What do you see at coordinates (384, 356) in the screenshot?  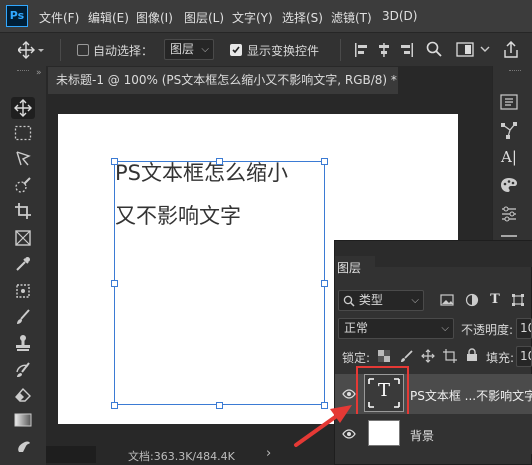 I see `lock-transparent-pixels-icon` at bounding box center [384, 356].